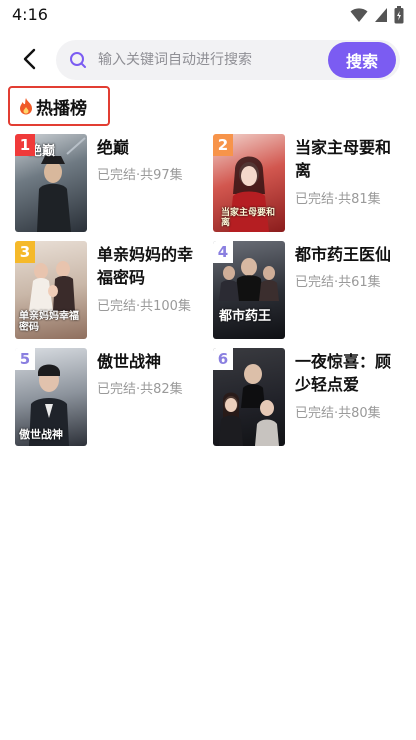  I want to click on drama-poster: 都市药王 4, so click(249, 290).